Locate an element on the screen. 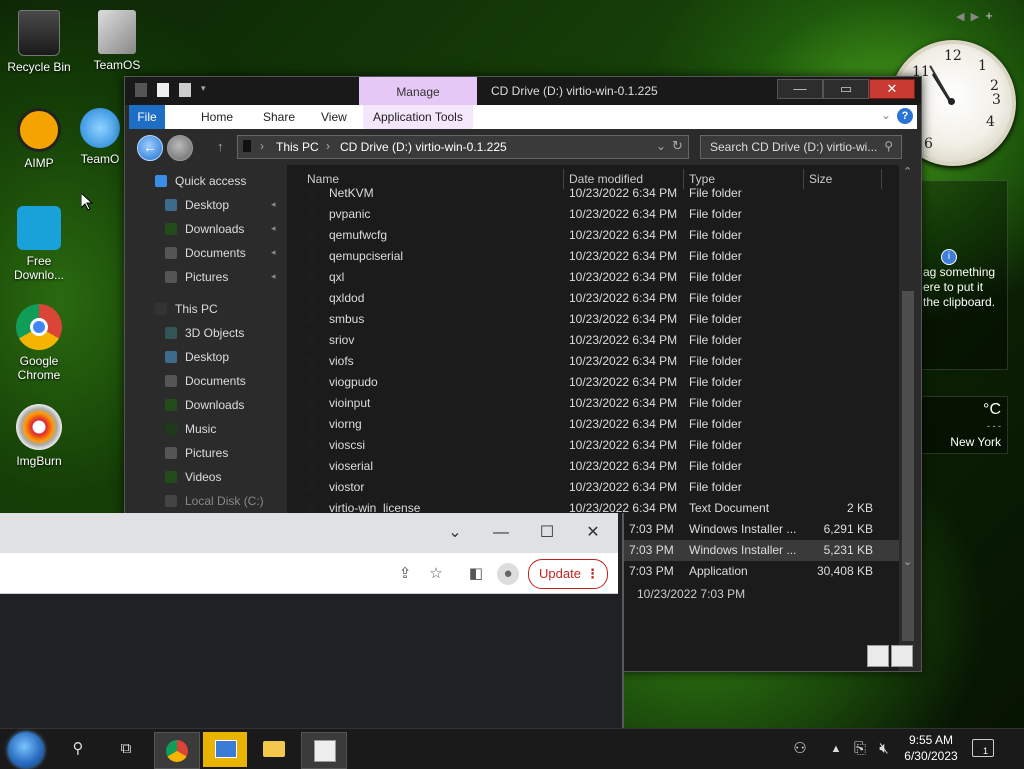  tab-home: Home is located at coordinates (217, 117).